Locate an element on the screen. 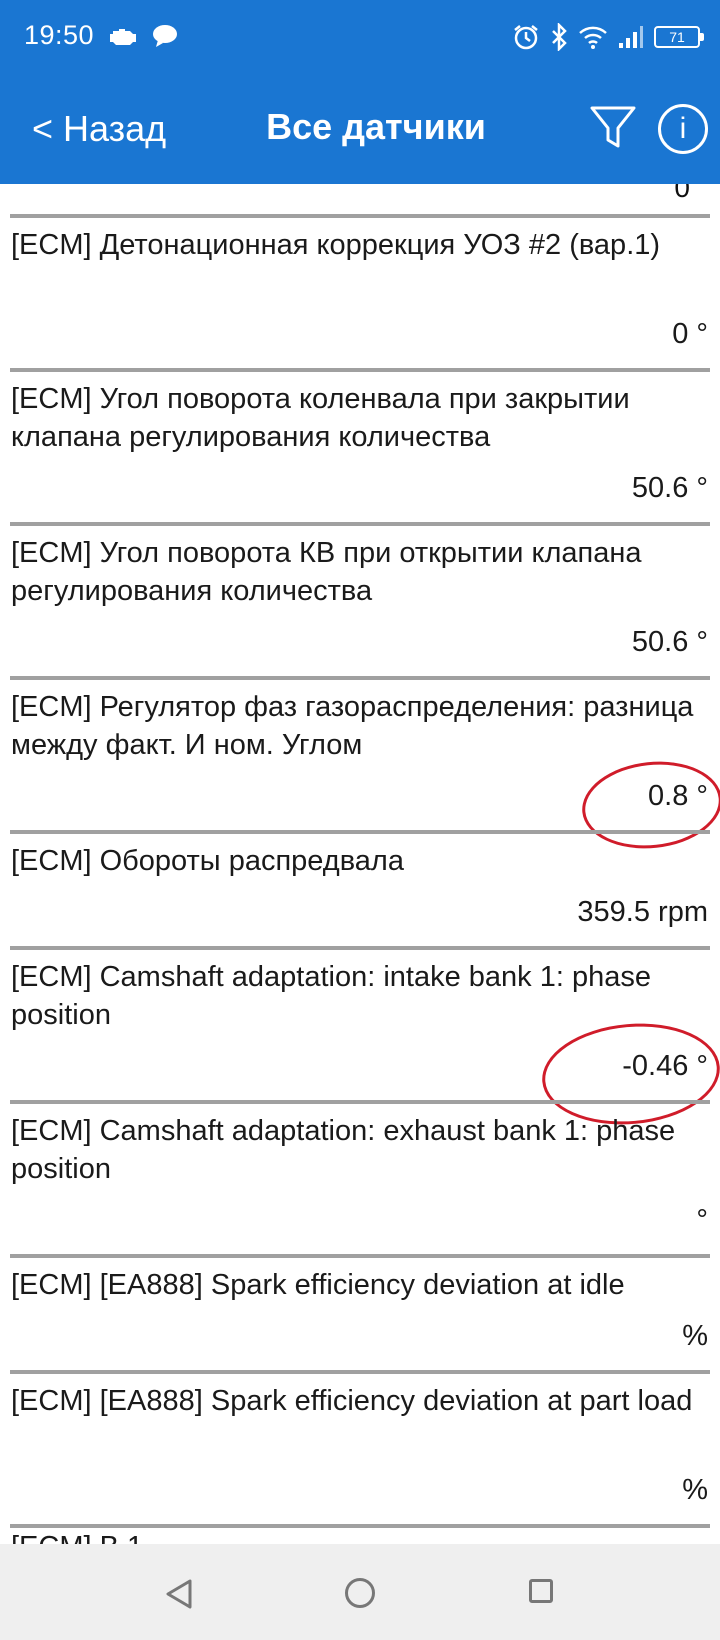  nav-back-triangle-icon is located at coordinates (179, 1594).